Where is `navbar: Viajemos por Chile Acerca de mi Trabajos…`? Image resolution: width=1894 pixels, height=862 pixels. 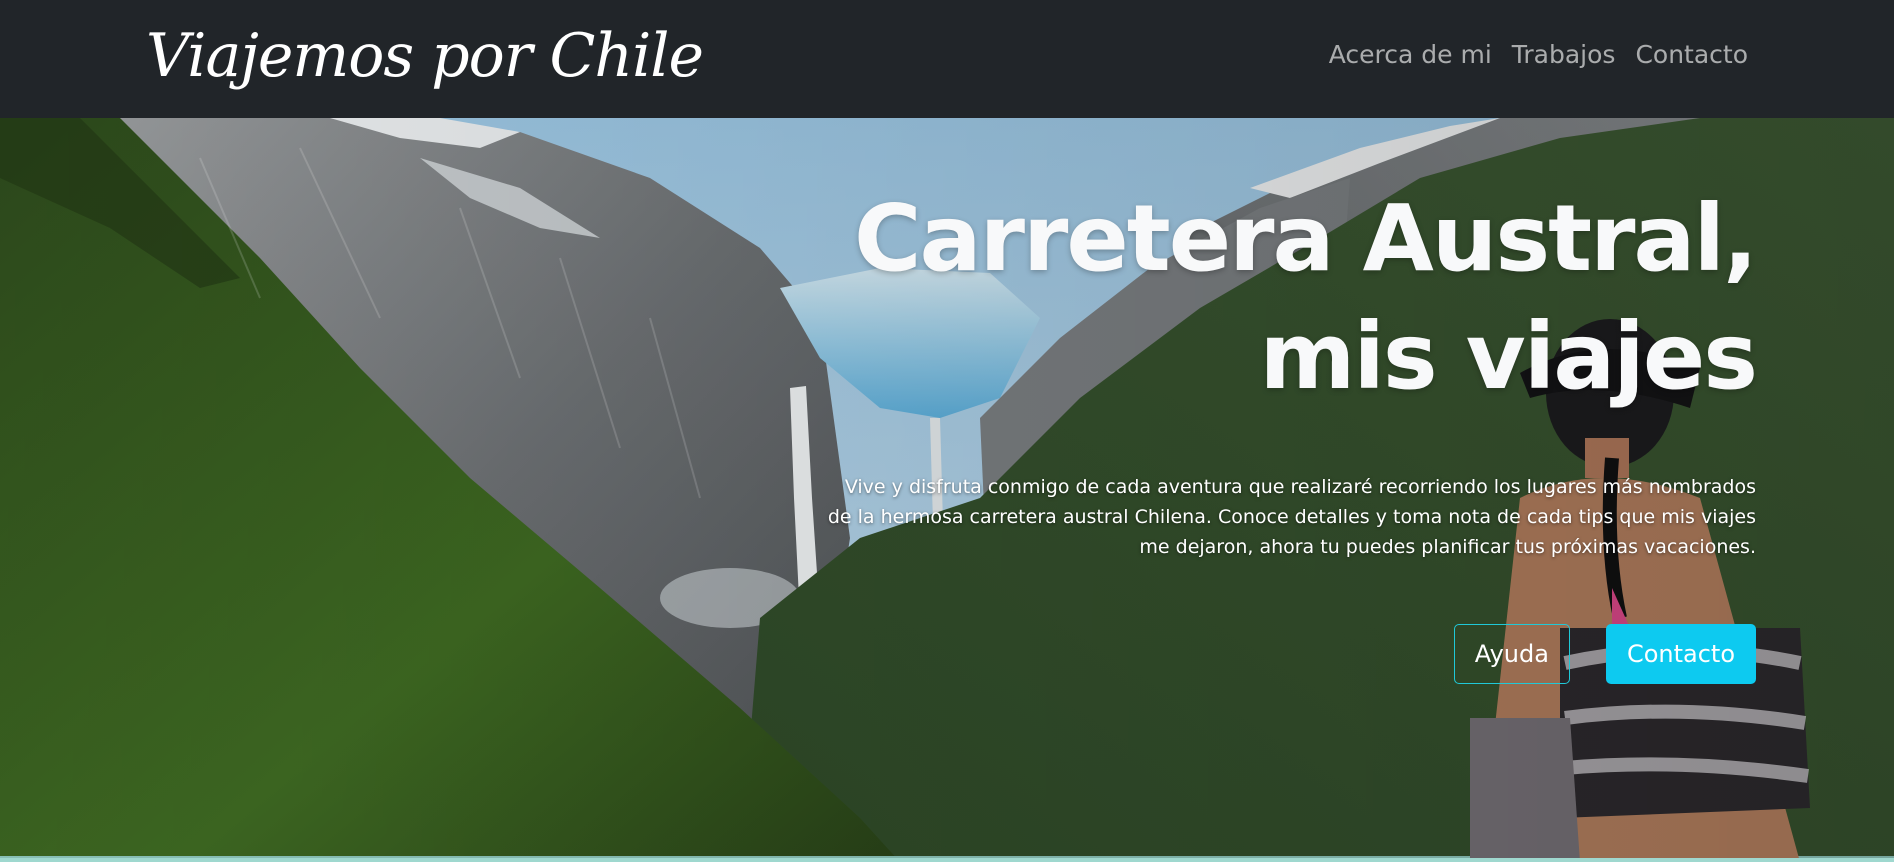
navbar: Viajemos por Chile Acerca de mi Trabajos… is located at coordinates (947, 59).